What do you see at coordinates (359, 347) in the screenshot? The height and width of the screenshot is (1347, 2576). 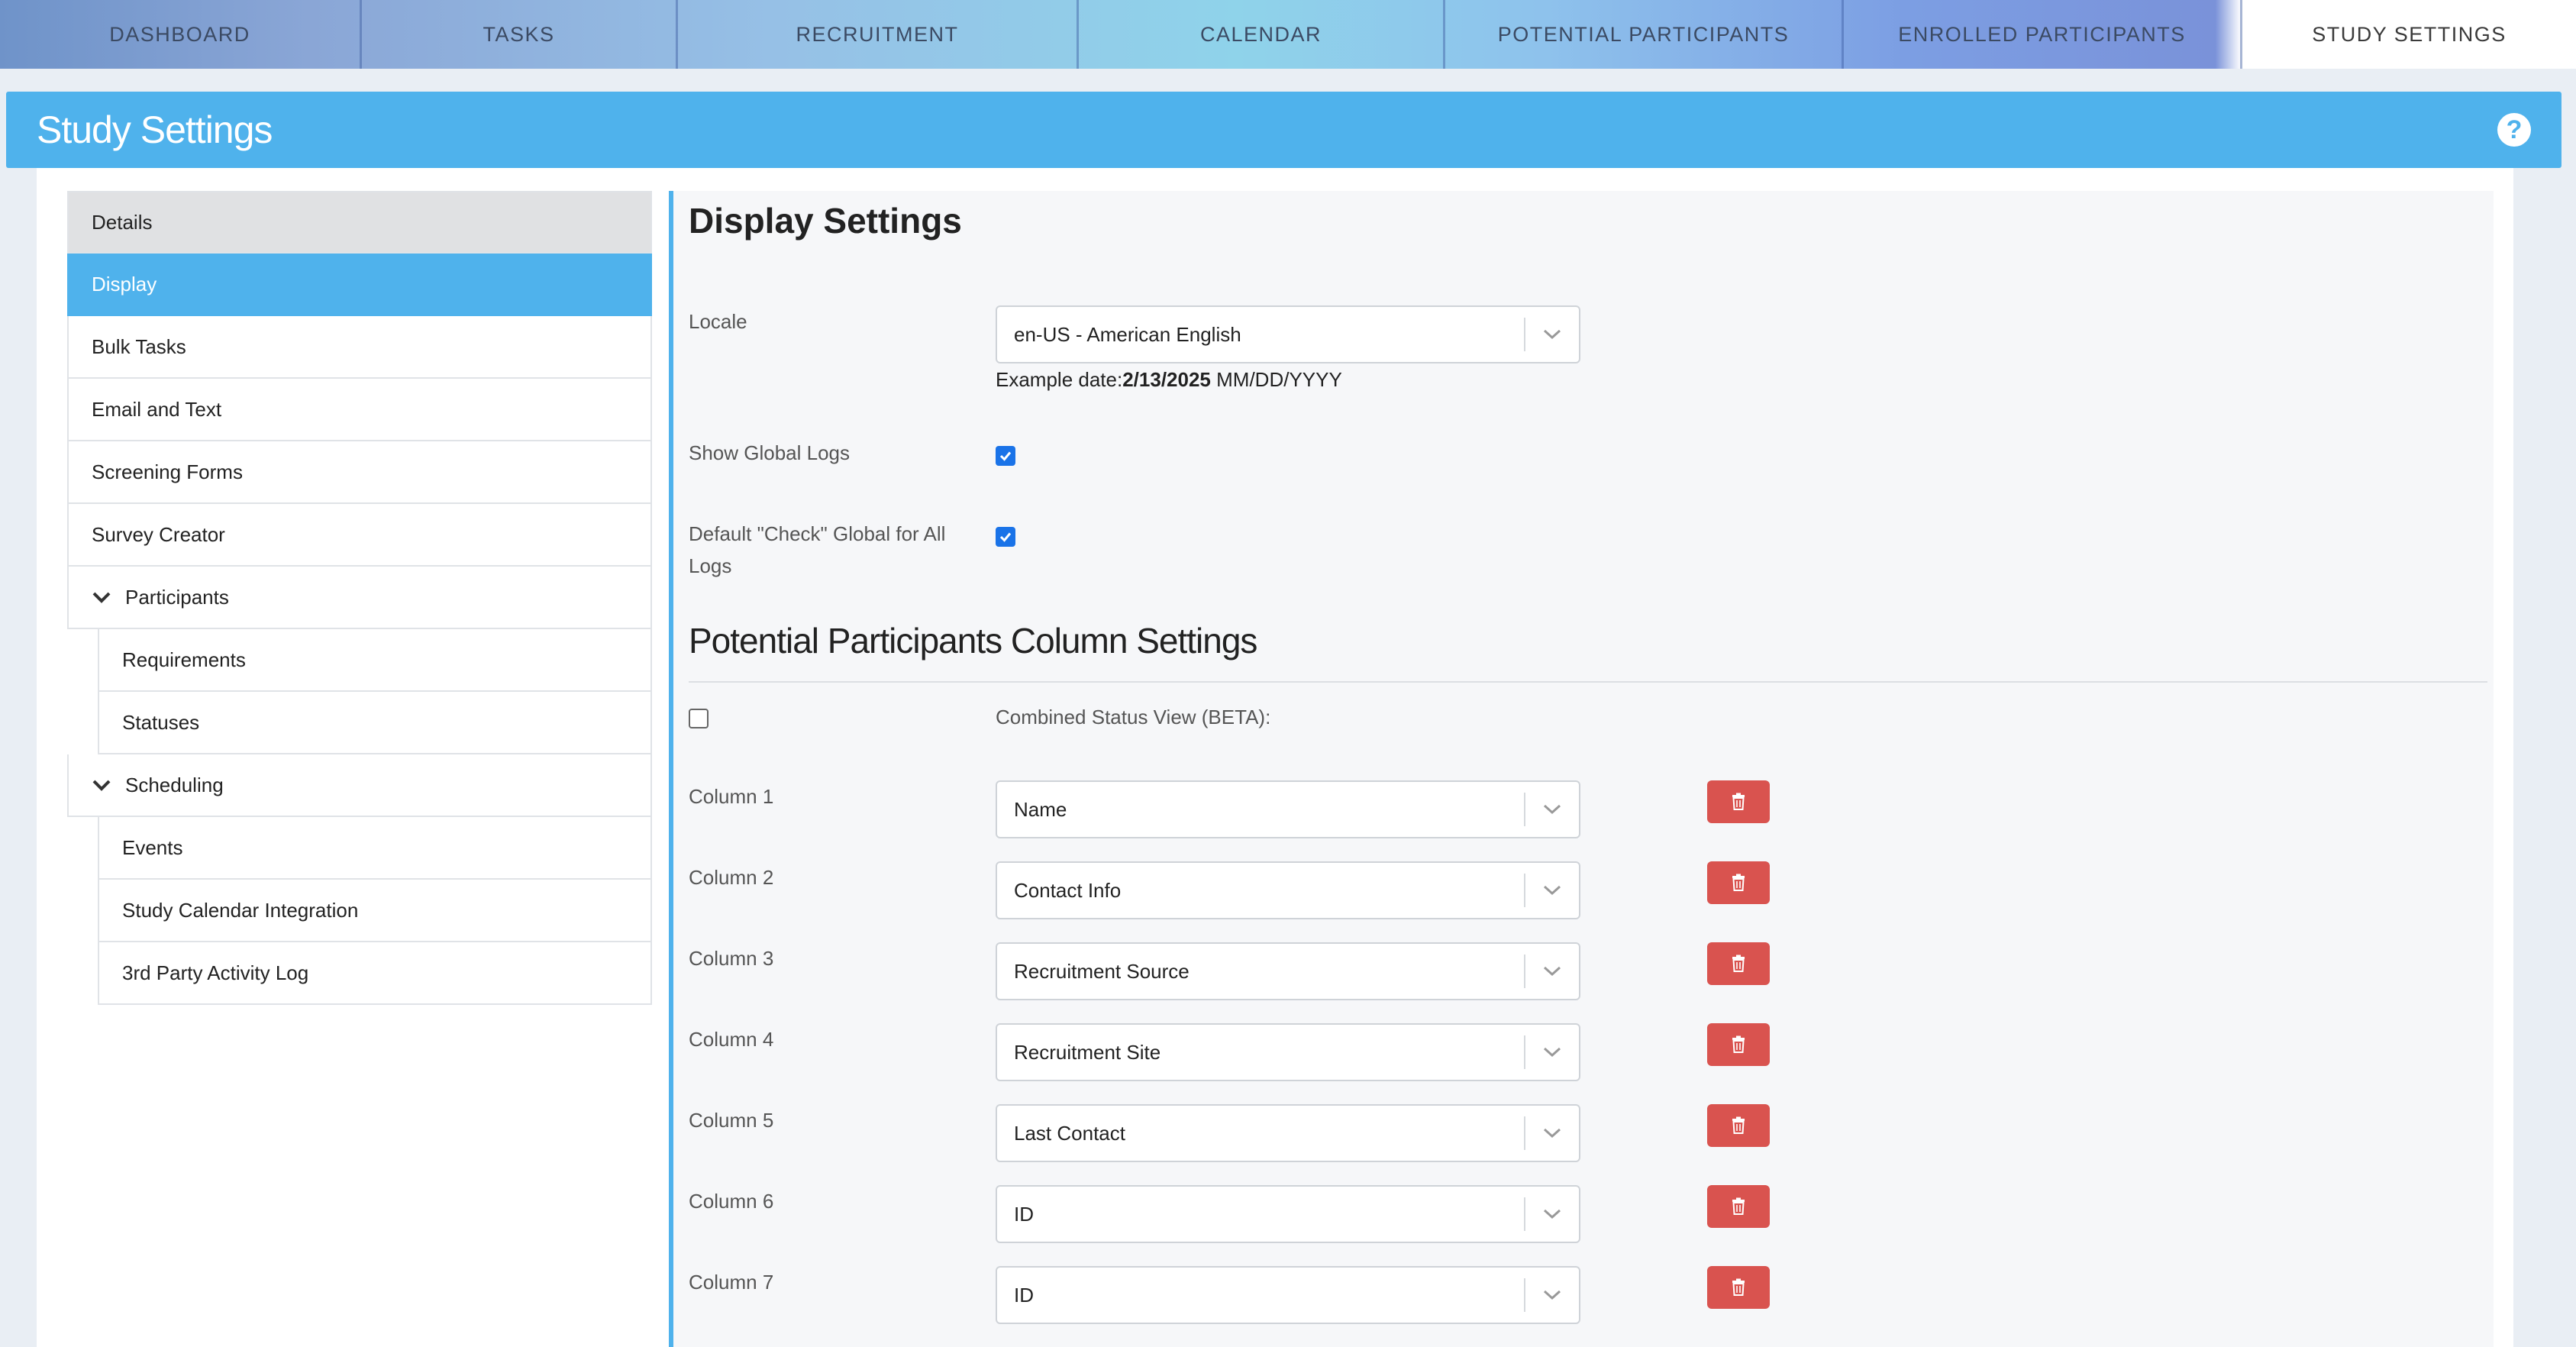 I see `sidebar-item-bulk-tasks: Bulk Tasks` at bounding box center [359, 347].